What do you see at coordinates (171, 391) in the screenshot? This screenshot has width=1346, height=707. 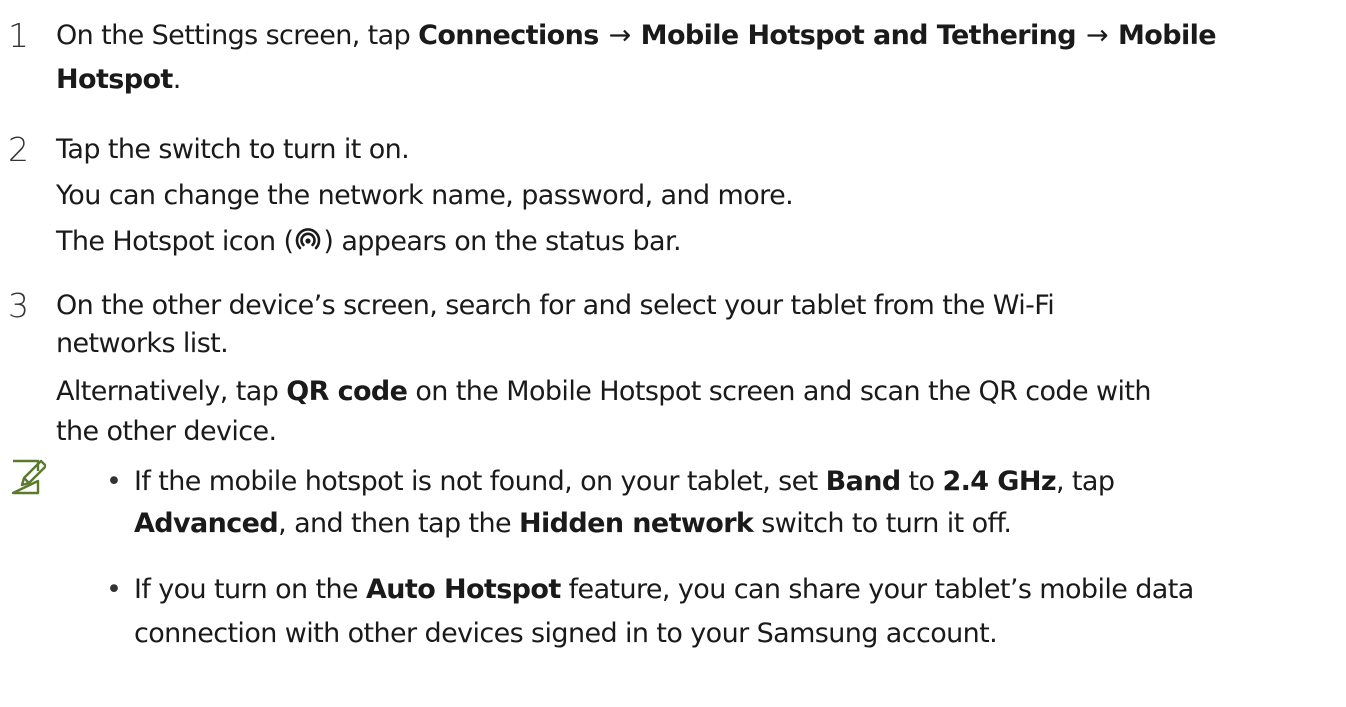 I see `text: Alternatively, tap` at bounding box center [171, 391].